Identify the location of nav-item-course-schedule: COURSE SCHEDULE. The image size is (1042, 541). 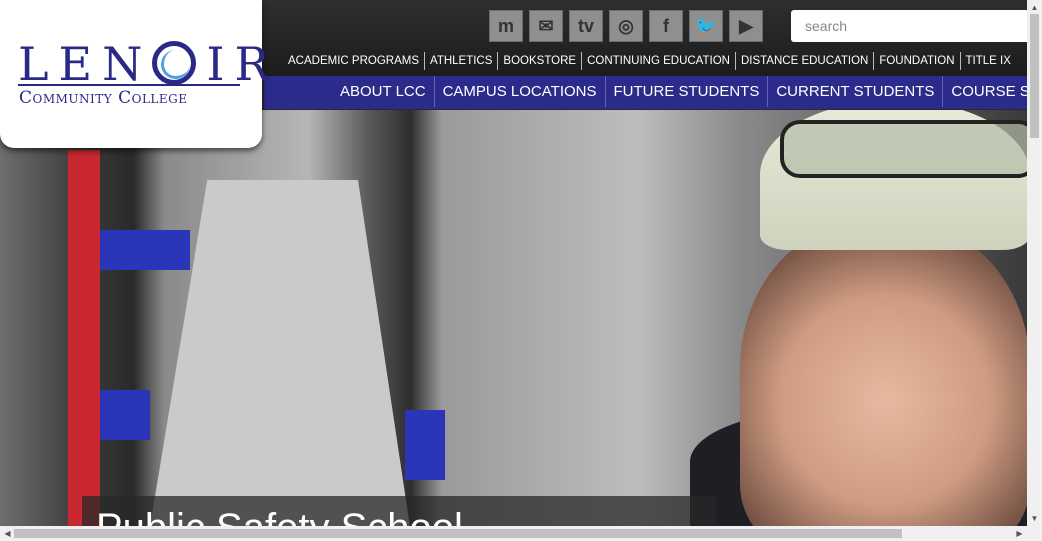
(984, 91).